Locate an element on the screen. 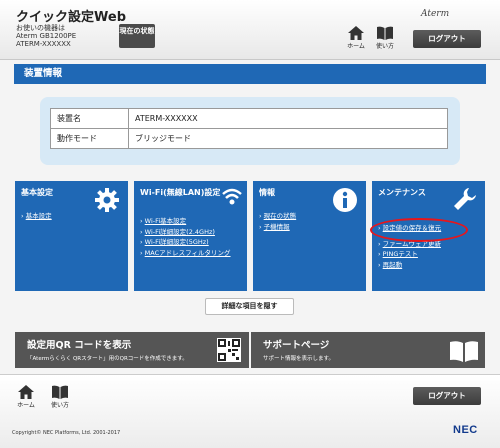 The image size is (500, 448). help-button: 使い方 is located at coordinates (385, 41).